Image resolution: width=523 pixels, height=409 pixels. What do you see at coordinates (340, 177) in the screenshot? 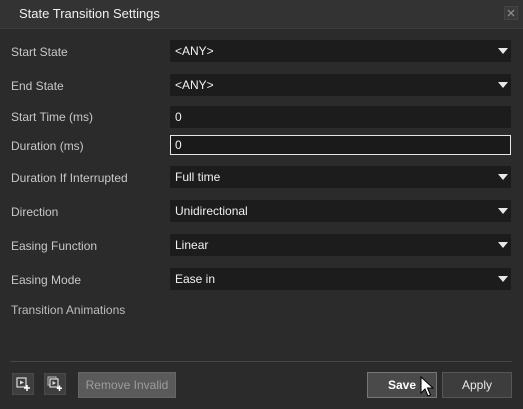
I see `duration-if-interrupted-dropdown: Full time` at bounding box center [340, 177].